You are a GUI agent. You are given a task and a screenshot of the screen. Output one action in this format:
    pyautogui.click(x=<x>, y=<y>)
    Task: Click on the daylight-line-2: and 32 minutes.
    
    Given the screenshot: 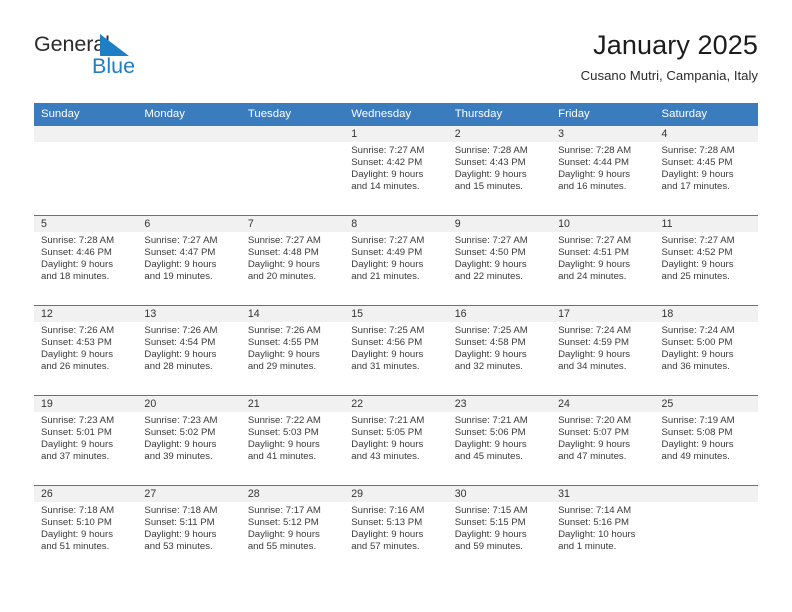 What is the action you would take?
    pyautogui.click(x=488, y=367)
    